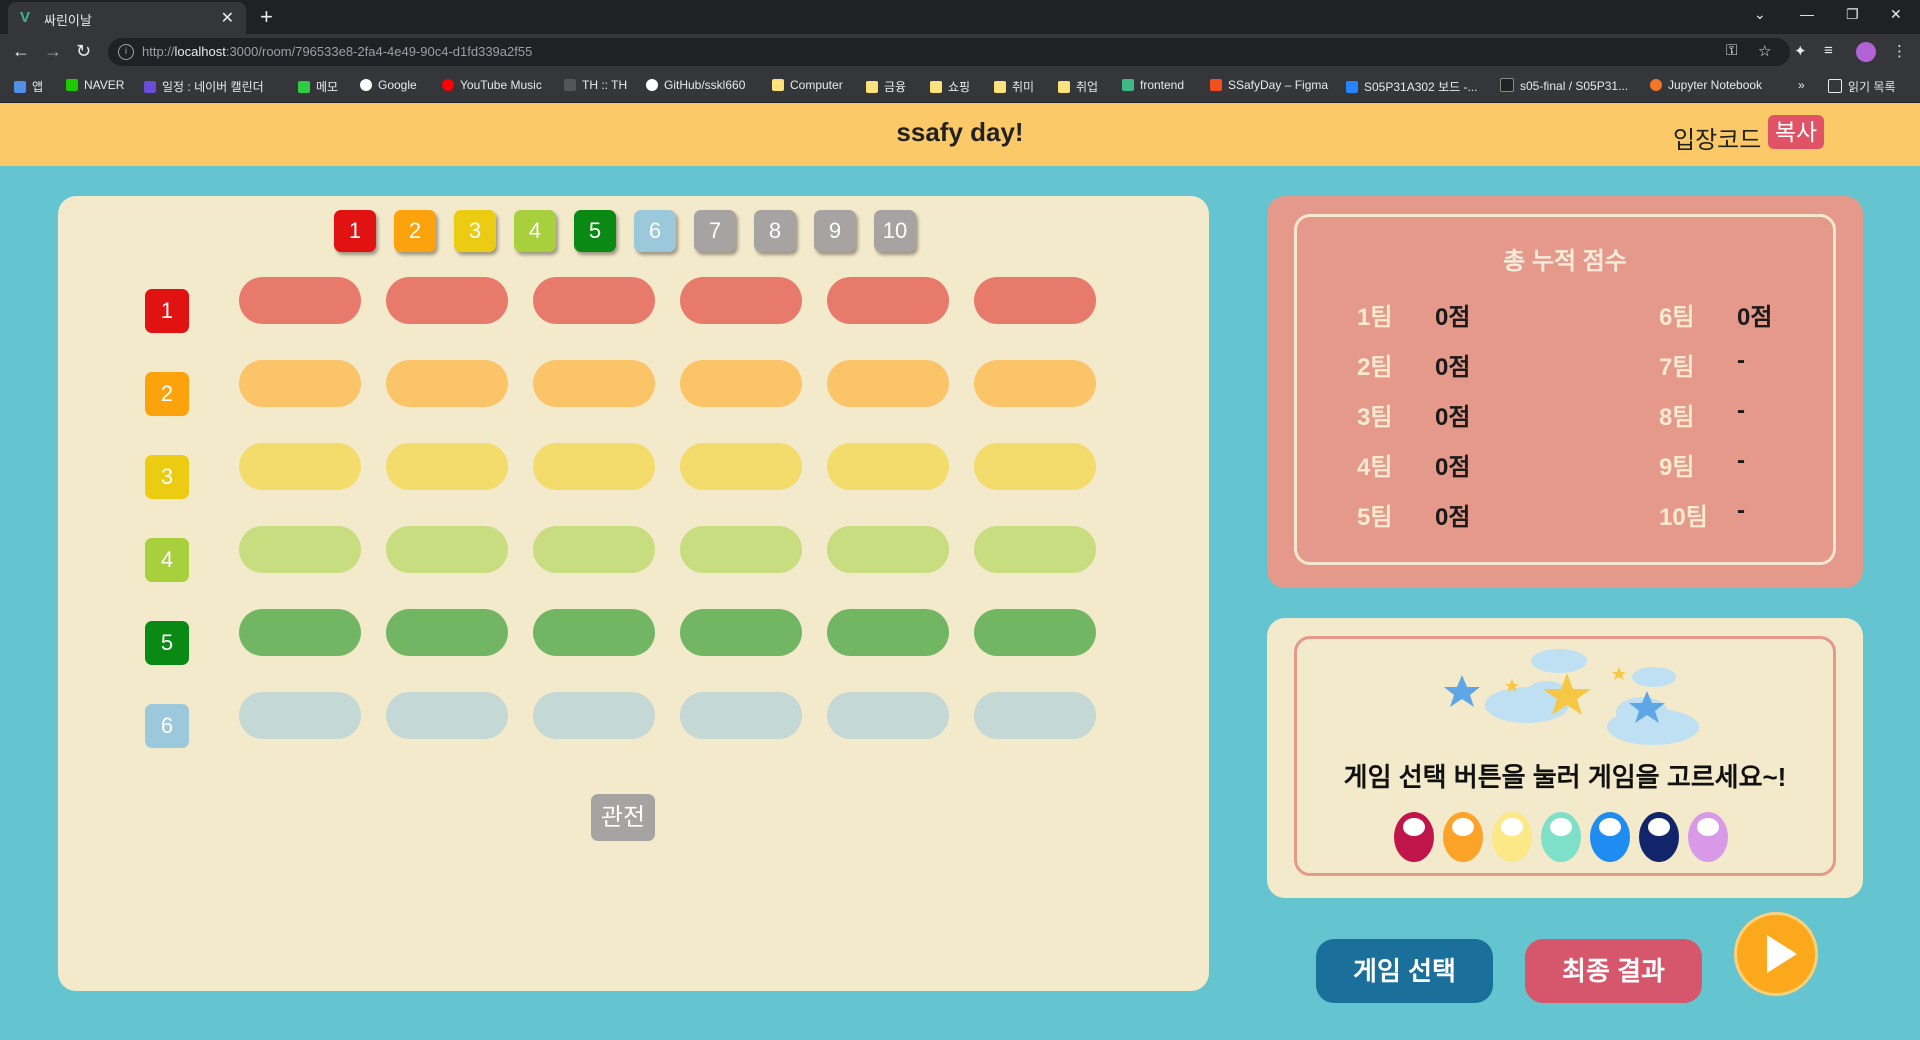 This screenshot has width=1920, height=1040. What do you see at coordinates (21, 51) in the screenshot?
I see `back-icon: ←` at bounding box center [21, 51].